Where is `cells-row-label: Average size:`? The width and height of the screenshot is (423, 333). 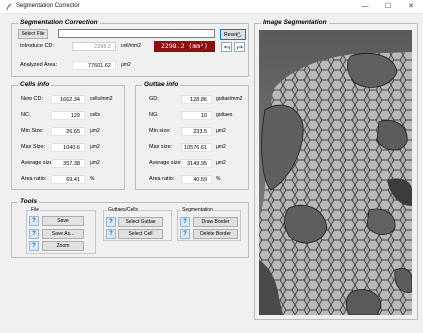
cells-row-label: Average size: is located at coordinates (38, 163).